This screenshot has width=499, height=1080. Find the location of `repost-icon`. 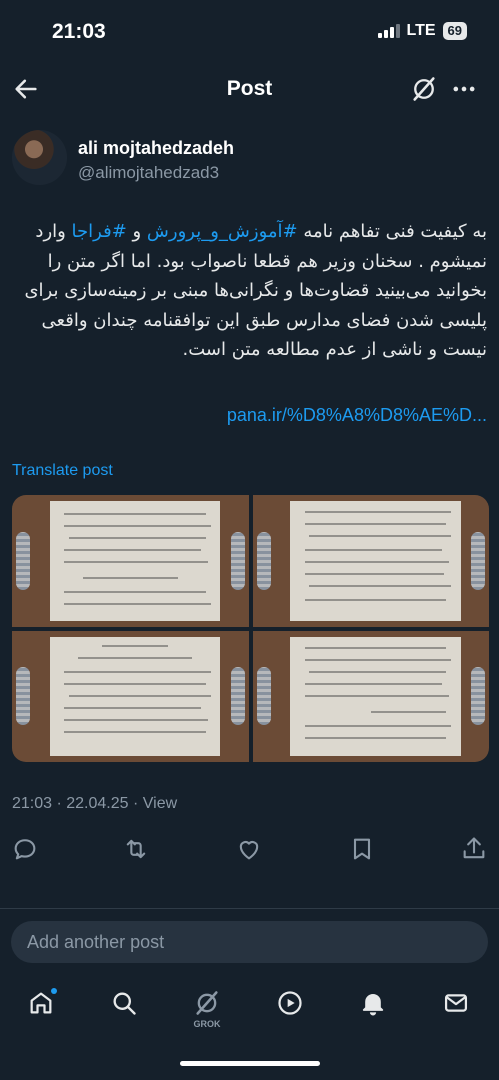

repost-icon is located at coordinates (136, 849).